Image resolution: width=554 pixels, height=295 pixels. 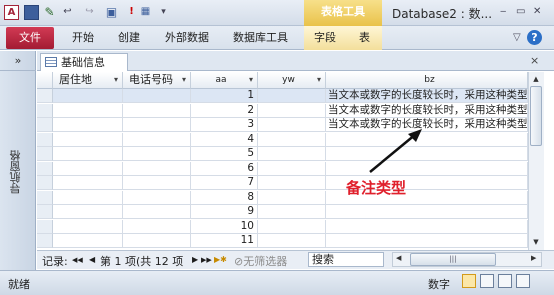 What do you see at coordinates (534, 60) in the screenshot?
I see `close-tab-button: ×` at bounding box center [534, 60].